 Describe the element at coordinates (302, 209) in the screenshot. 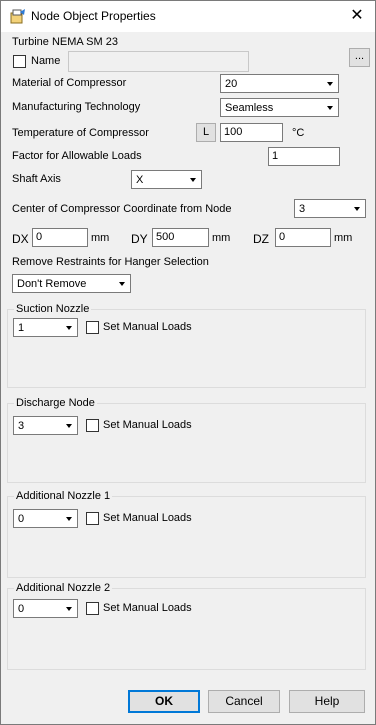

I see `center-node-value: 3` at that location.